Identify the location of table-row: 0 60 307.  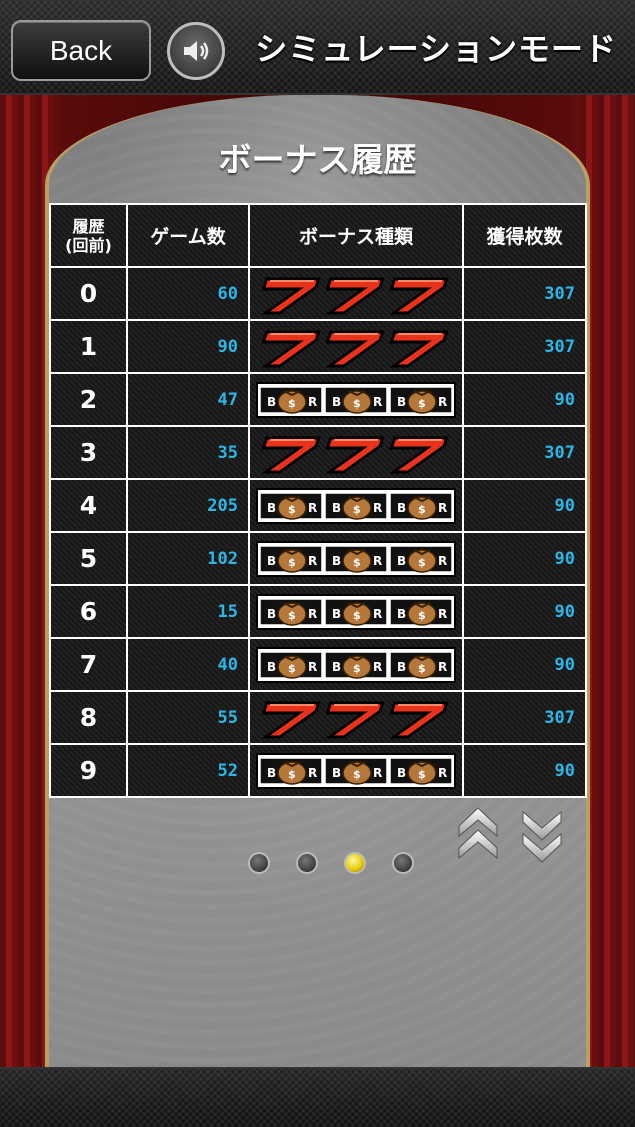
(318, 293).